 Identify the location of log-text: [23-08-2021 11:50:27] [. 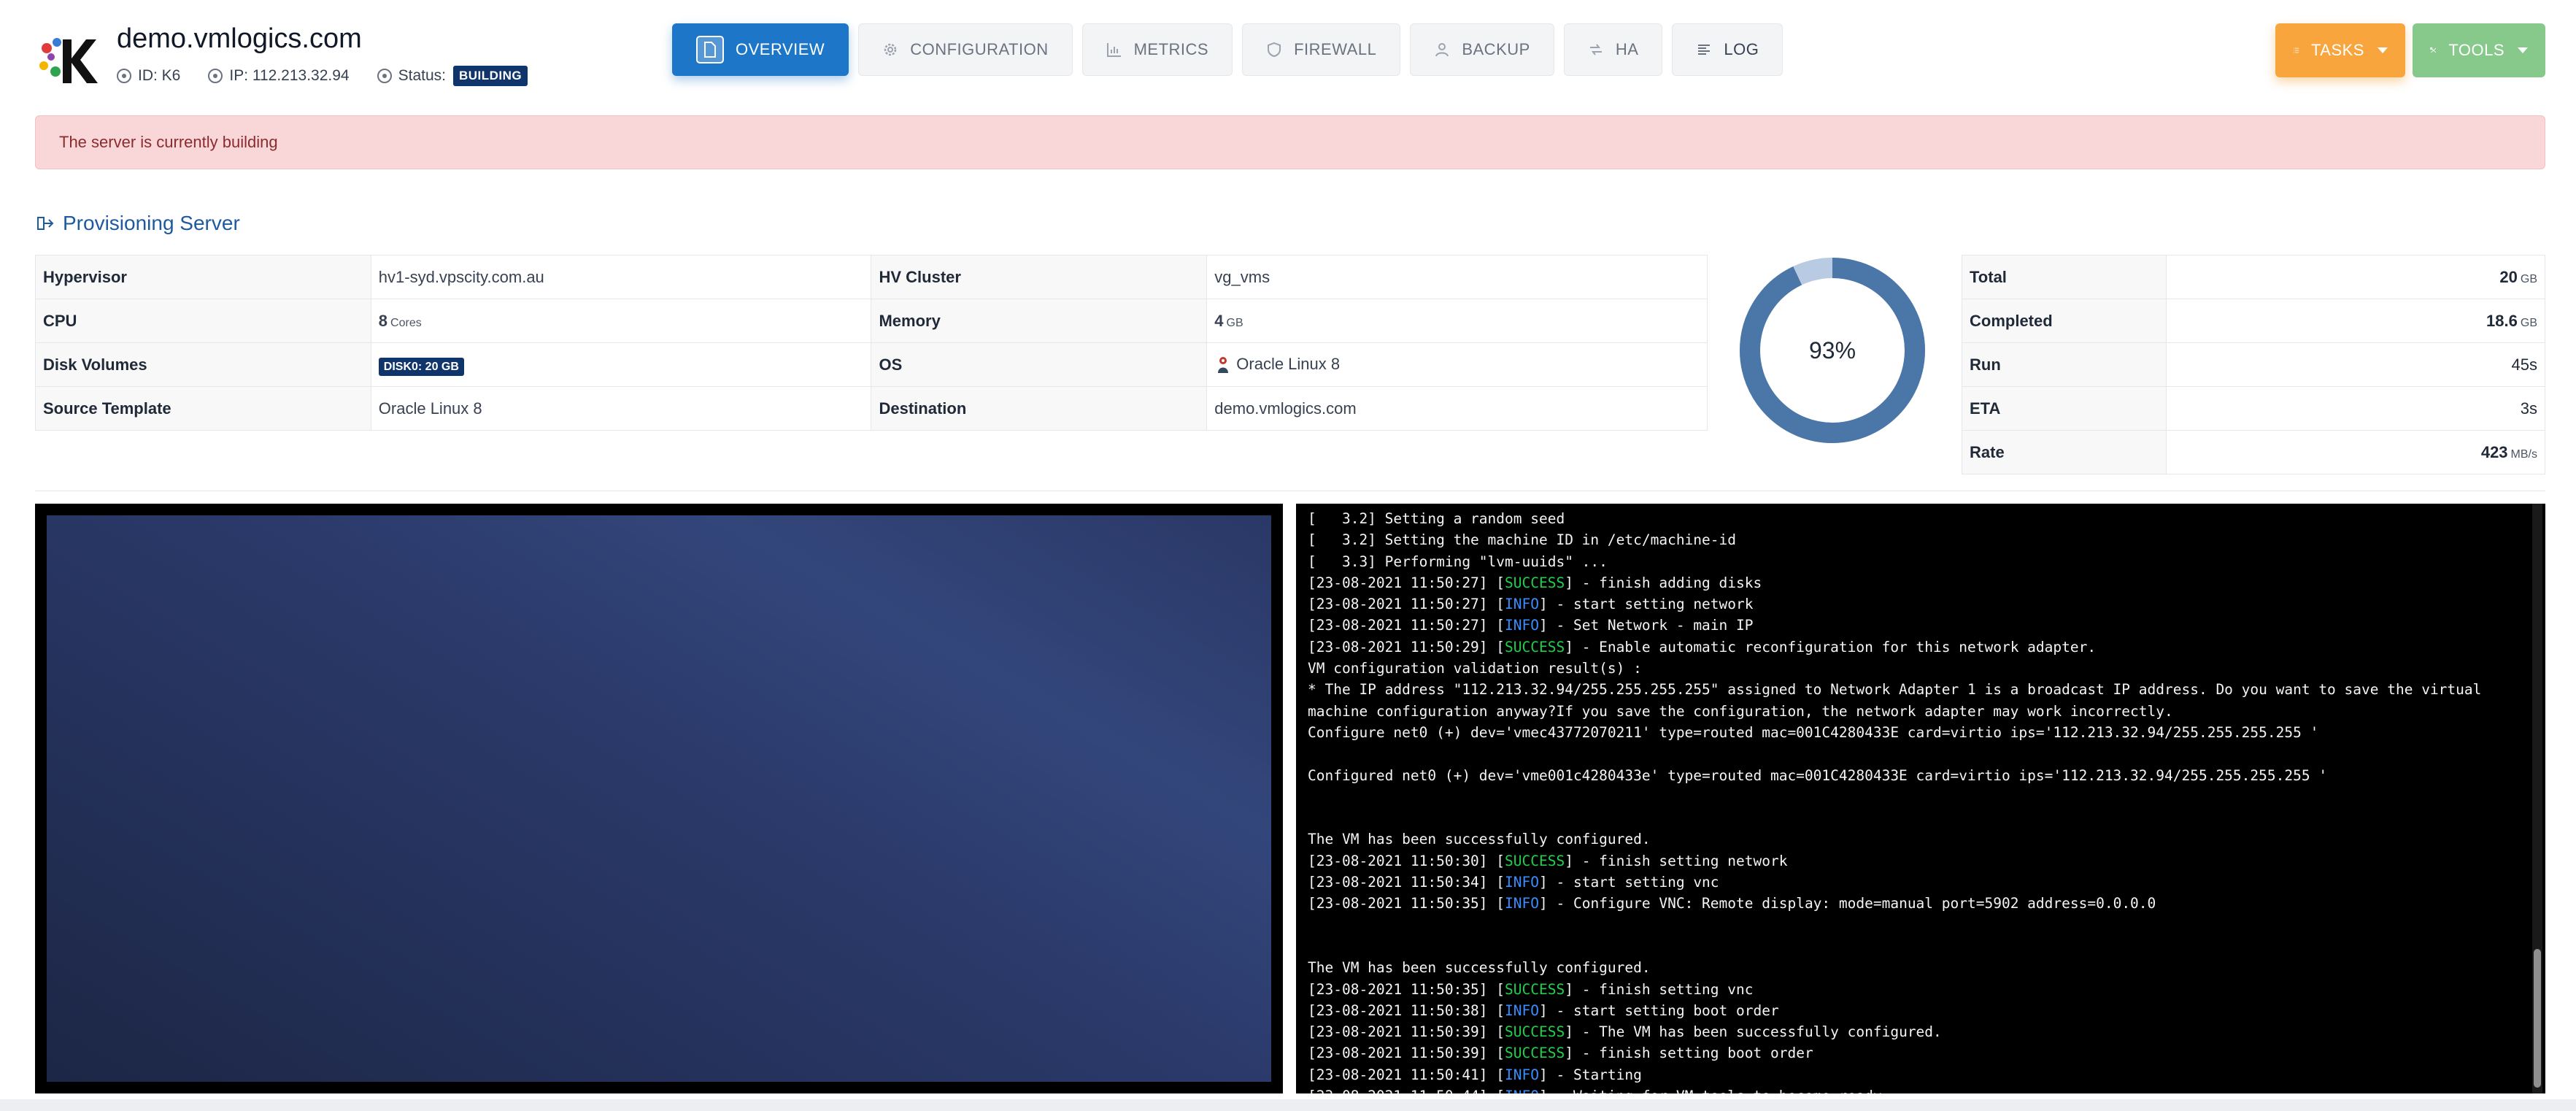
(1406, 604).